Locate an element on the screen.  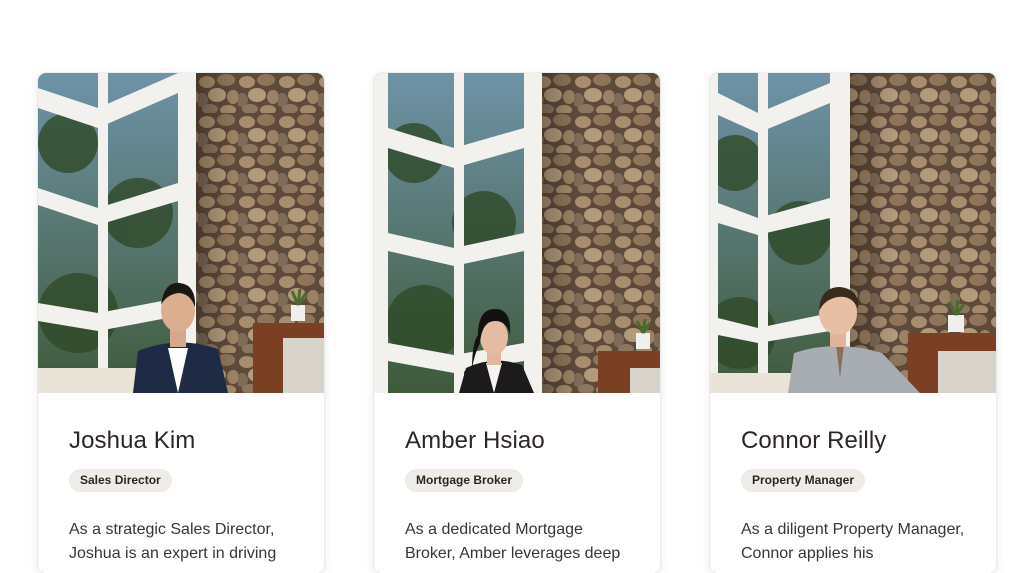
member-role-badge: Sales Director is located at coordinates (120, 480).